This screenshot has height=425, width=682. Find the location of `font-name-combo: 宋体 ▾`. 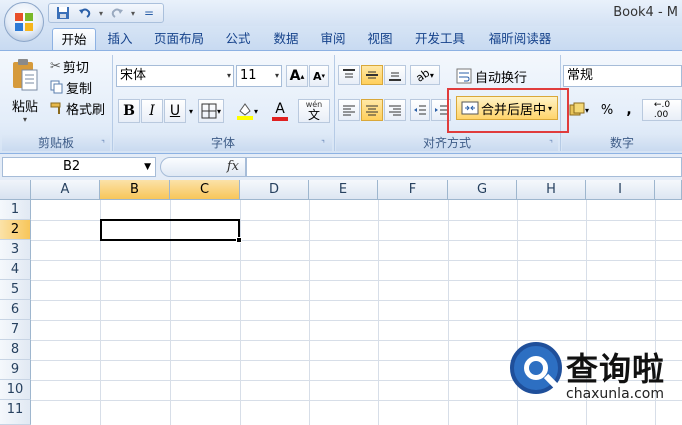

font-name-combo: 宋体 ▾ is located at coordinates (175, 76).